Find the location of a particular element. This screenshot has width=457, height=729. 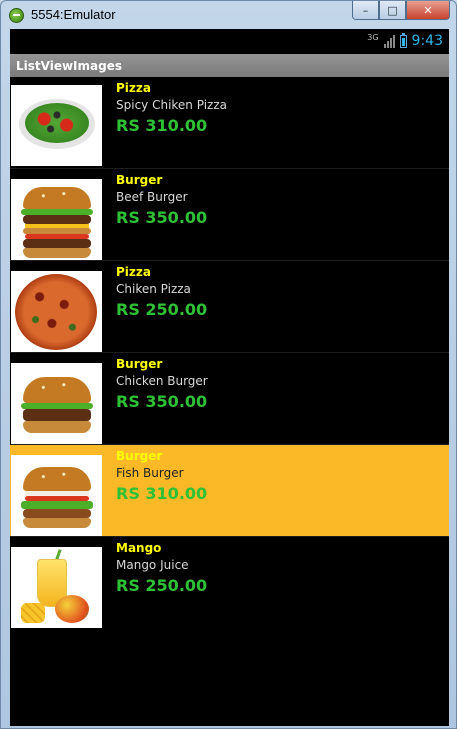

status-icons: 3G 9:43 is located at coordinates (405, 40).